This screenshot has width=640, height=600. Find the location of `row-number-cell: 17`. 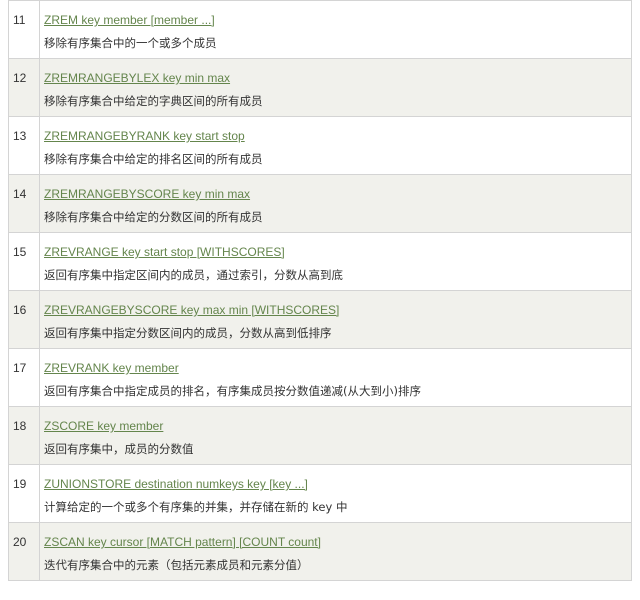

row-number-cell: 17 is located at coordinates (24, 377).